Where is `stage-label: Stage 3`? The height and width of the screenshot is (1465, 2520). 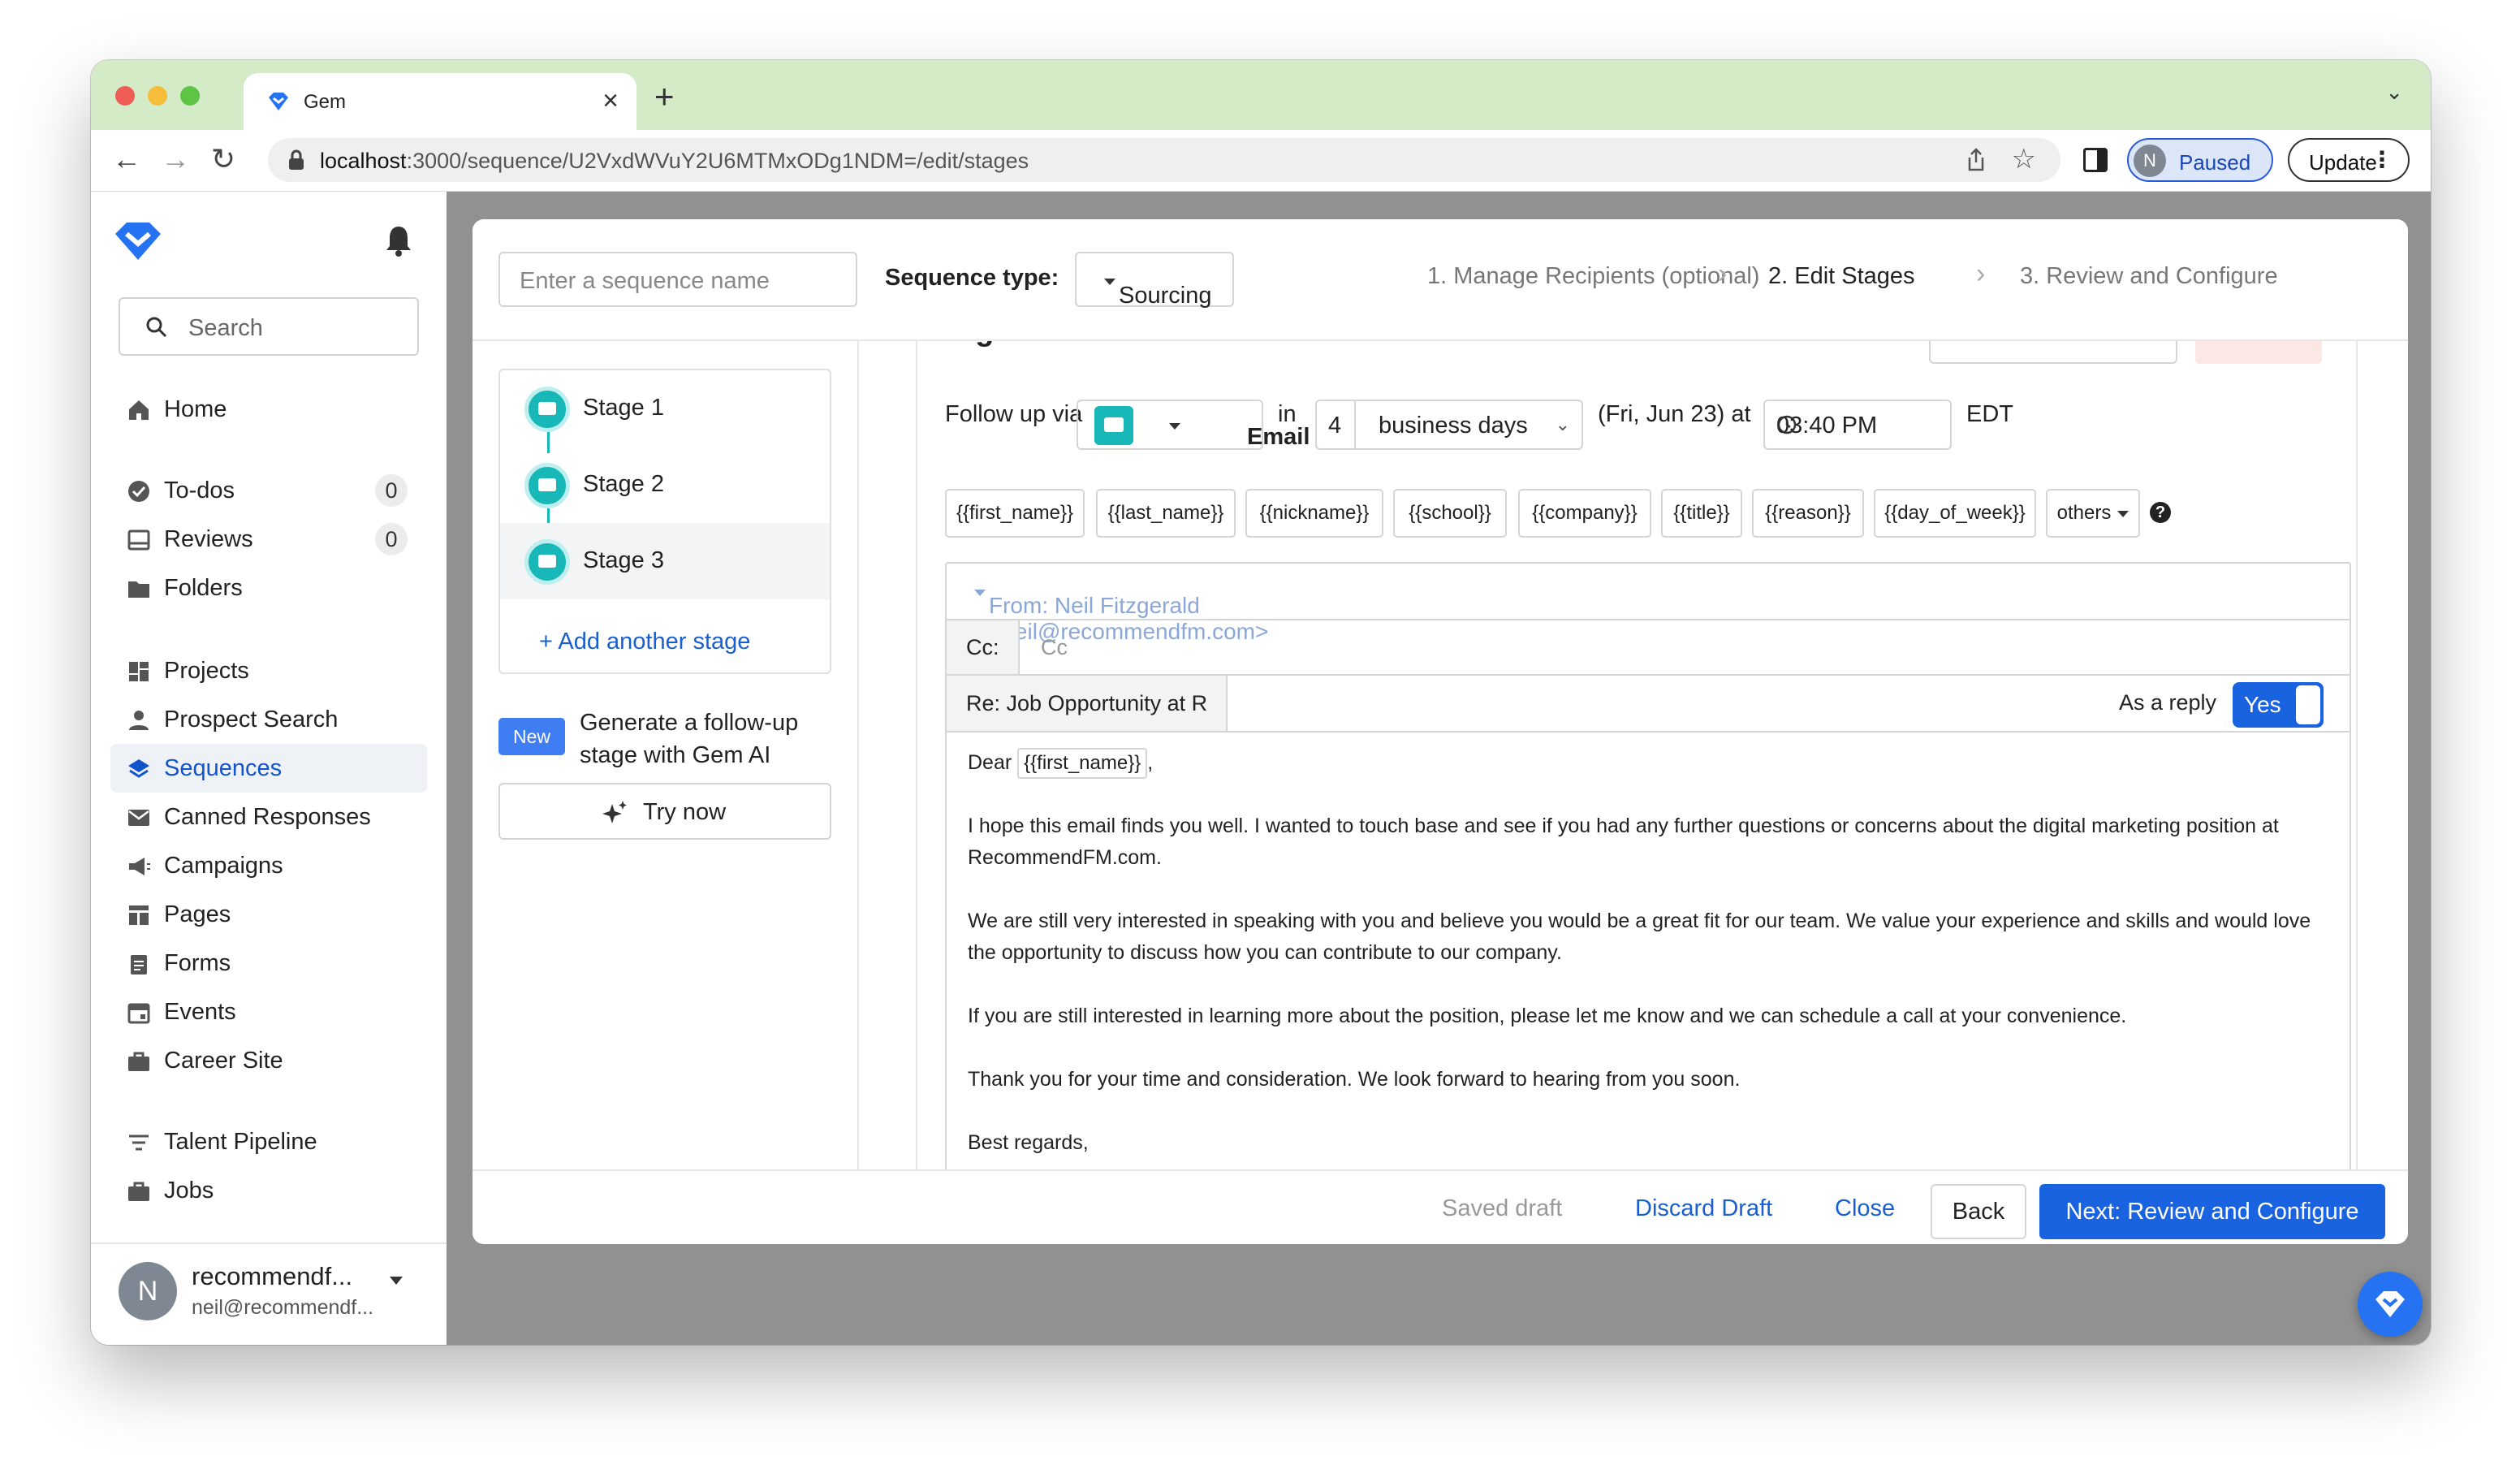 stage-label: Stage 3 is located at coordinates (624, 560).